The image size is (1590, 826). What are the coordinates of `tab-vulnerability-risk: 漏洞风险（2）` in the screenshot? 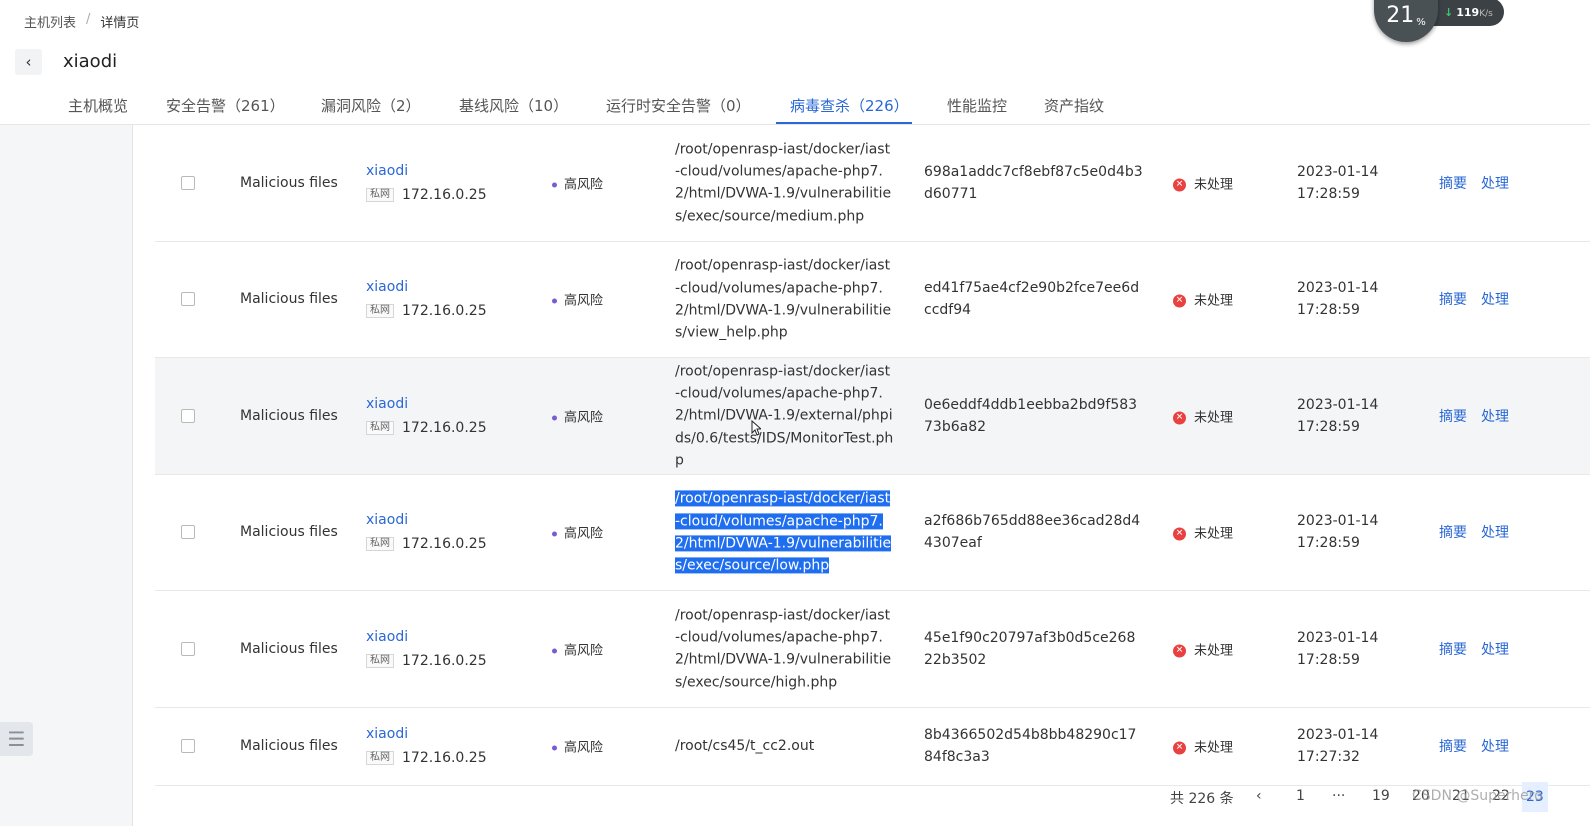 It's located at (371, 105).